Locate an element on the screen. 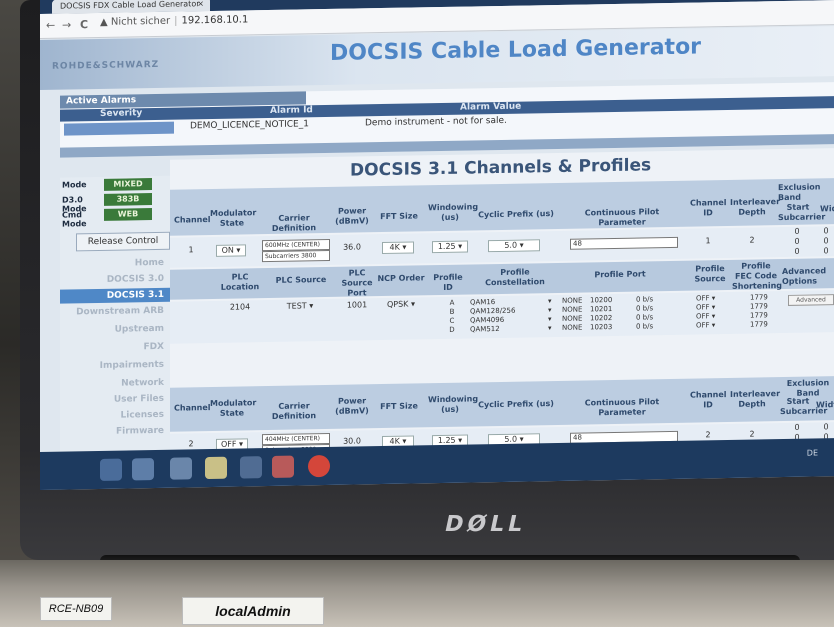 This screenshot has height=627, width=834. mode-label: Mode is located at coordinates (74, 185).